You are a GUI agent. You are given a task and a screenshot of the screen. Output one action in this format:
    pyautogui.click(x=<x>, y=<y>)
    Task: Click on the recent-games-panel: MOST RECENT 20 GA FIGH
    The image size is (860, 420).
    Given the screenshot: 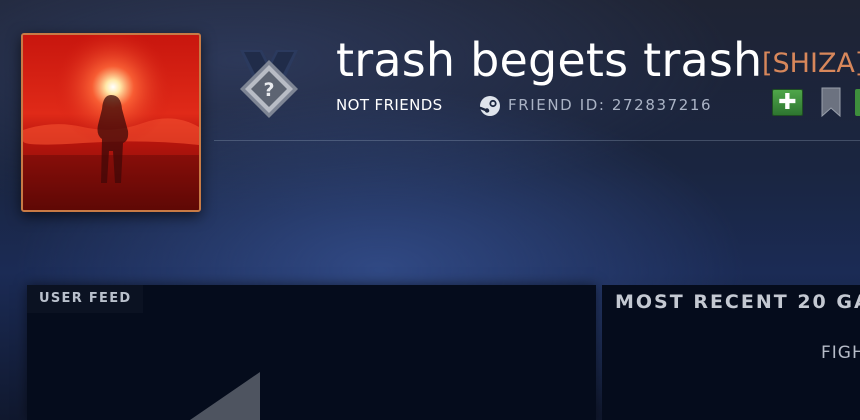 What is the action you would take?
    pyautogui.click(x=731, y=352)
    